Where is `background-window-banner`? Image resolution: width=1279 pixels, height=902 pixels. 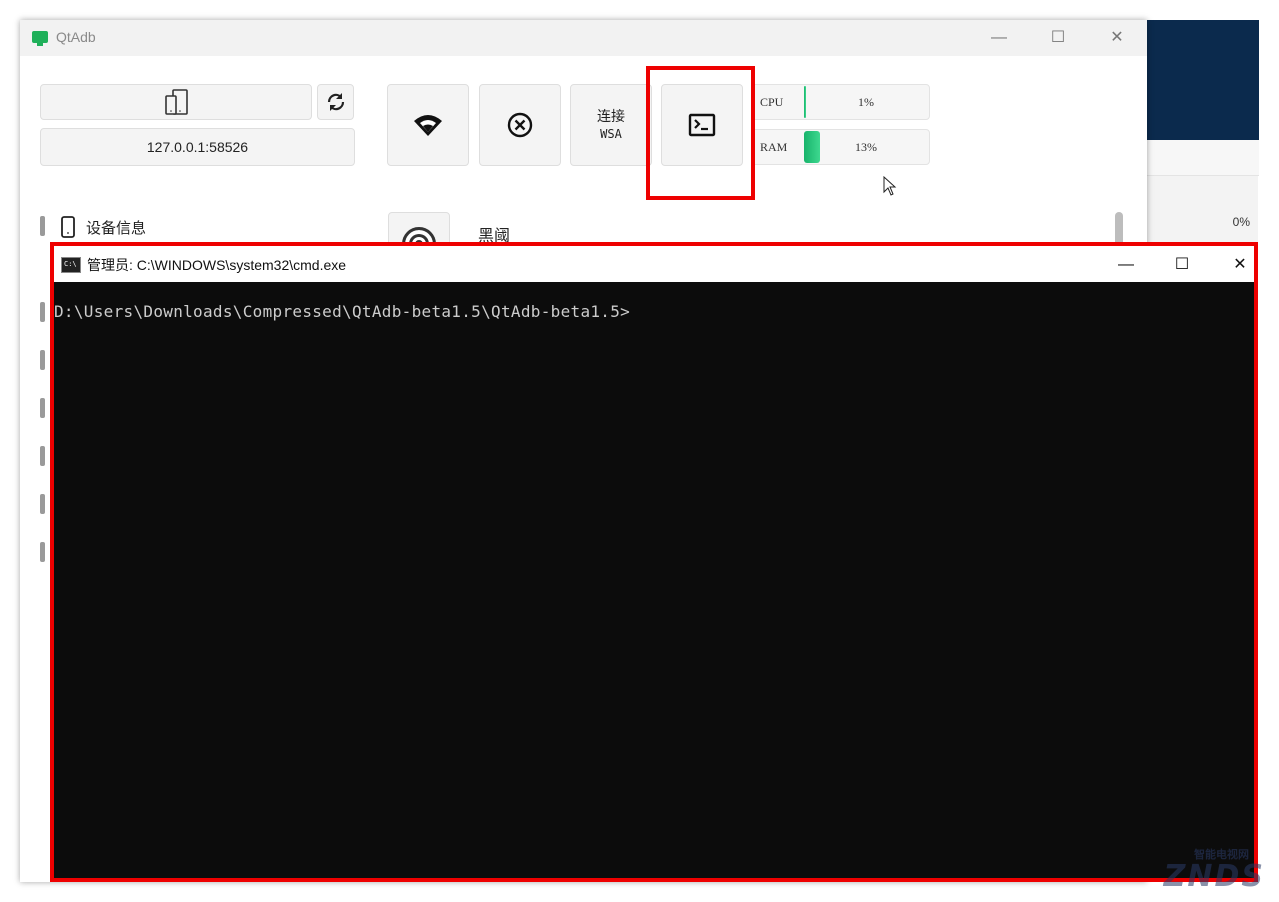
background-window-banner is located at coordinates (1203, 80).